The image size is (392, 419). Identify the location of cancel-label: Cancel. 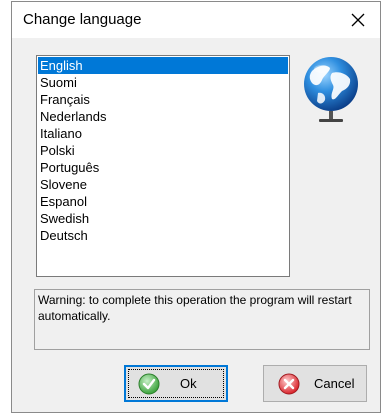
(334, 383).